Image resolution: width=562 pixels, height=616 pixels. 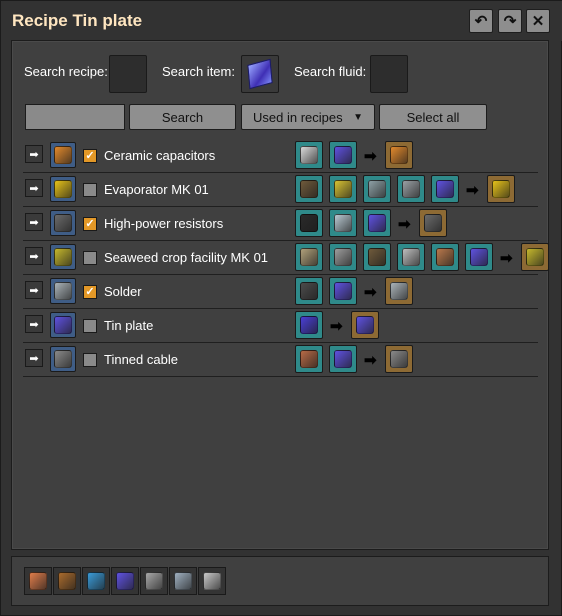 I want to click on recipe-filter-dropdown: Used in recipes ▼, so click(x=308, y=117).